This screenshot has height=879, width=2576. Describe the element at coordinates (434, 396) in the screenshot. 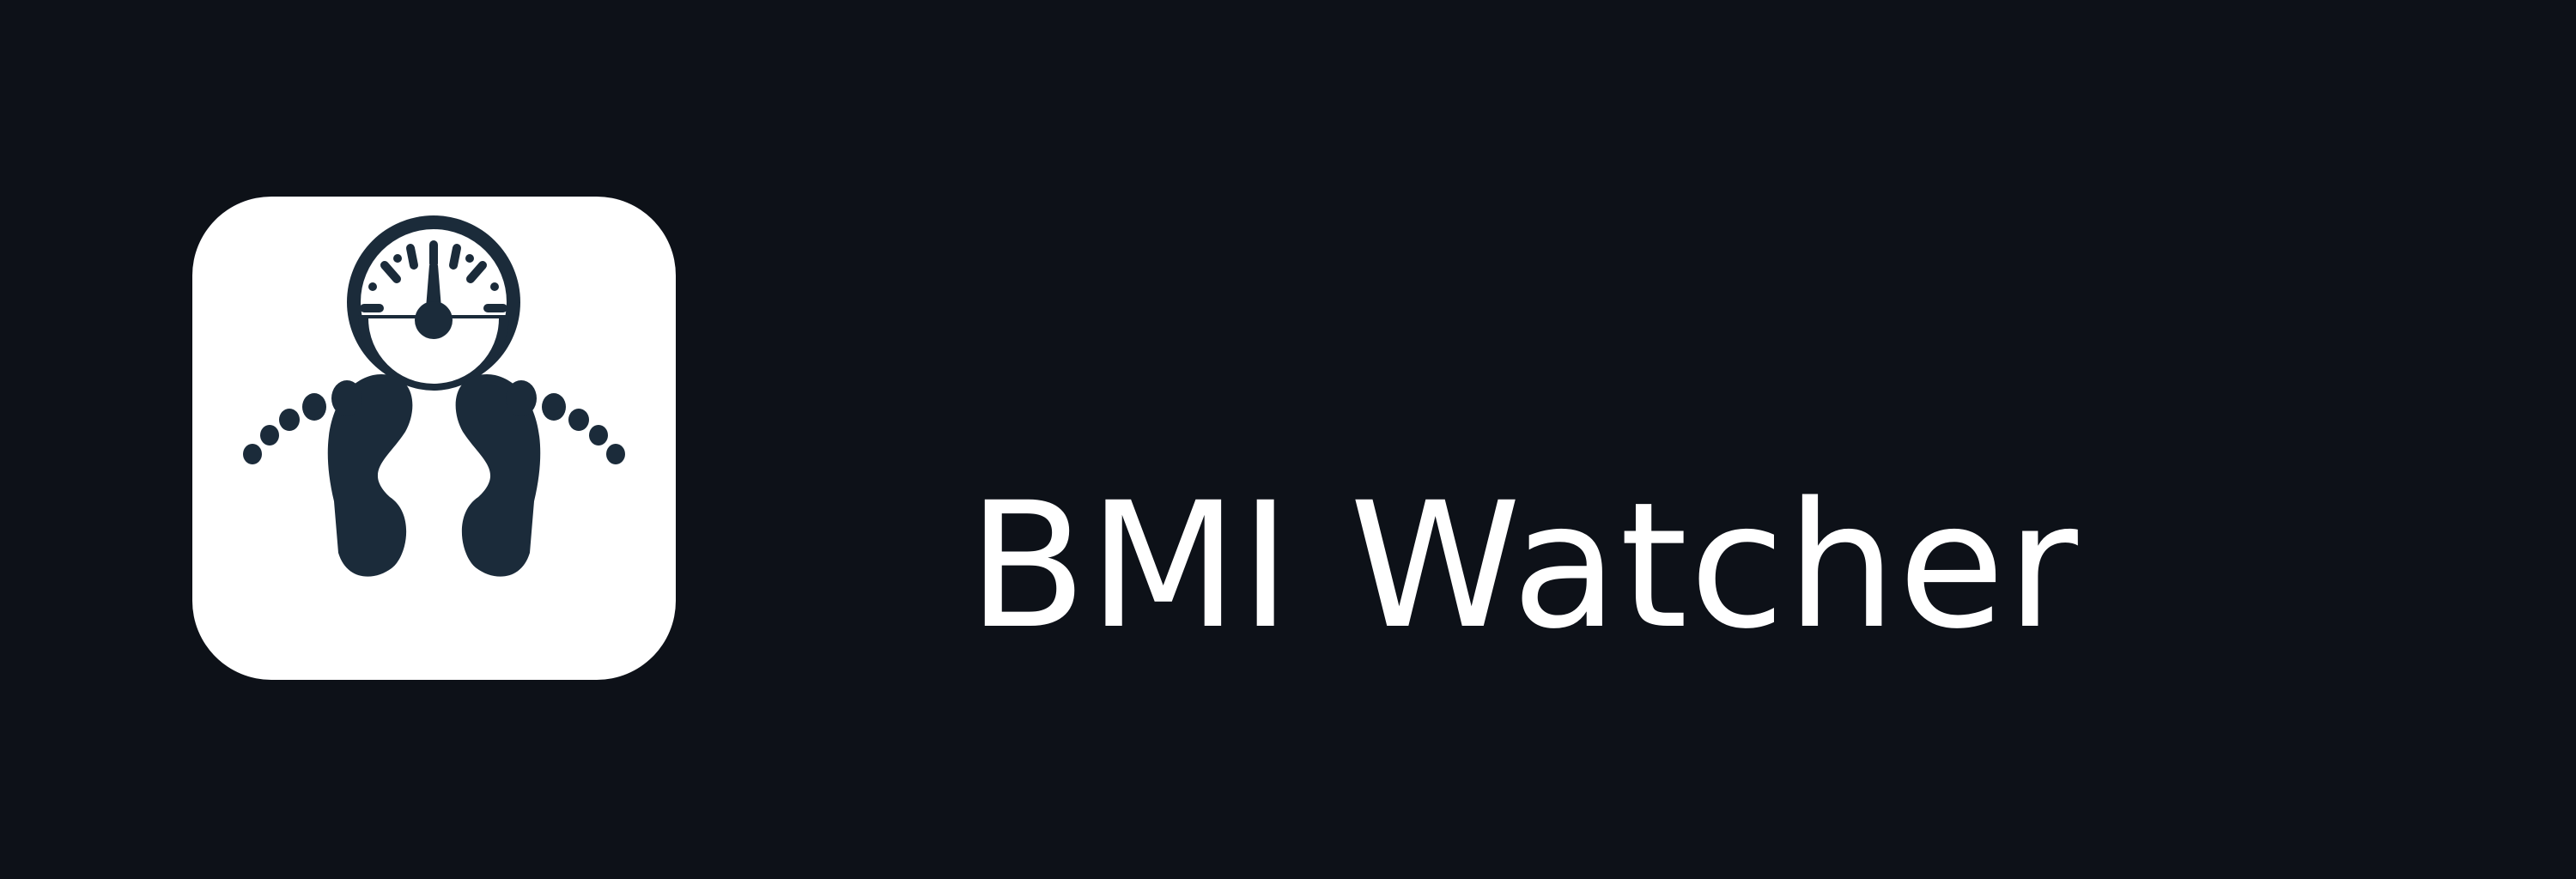

I see `scale-footprints-icon` at that location.